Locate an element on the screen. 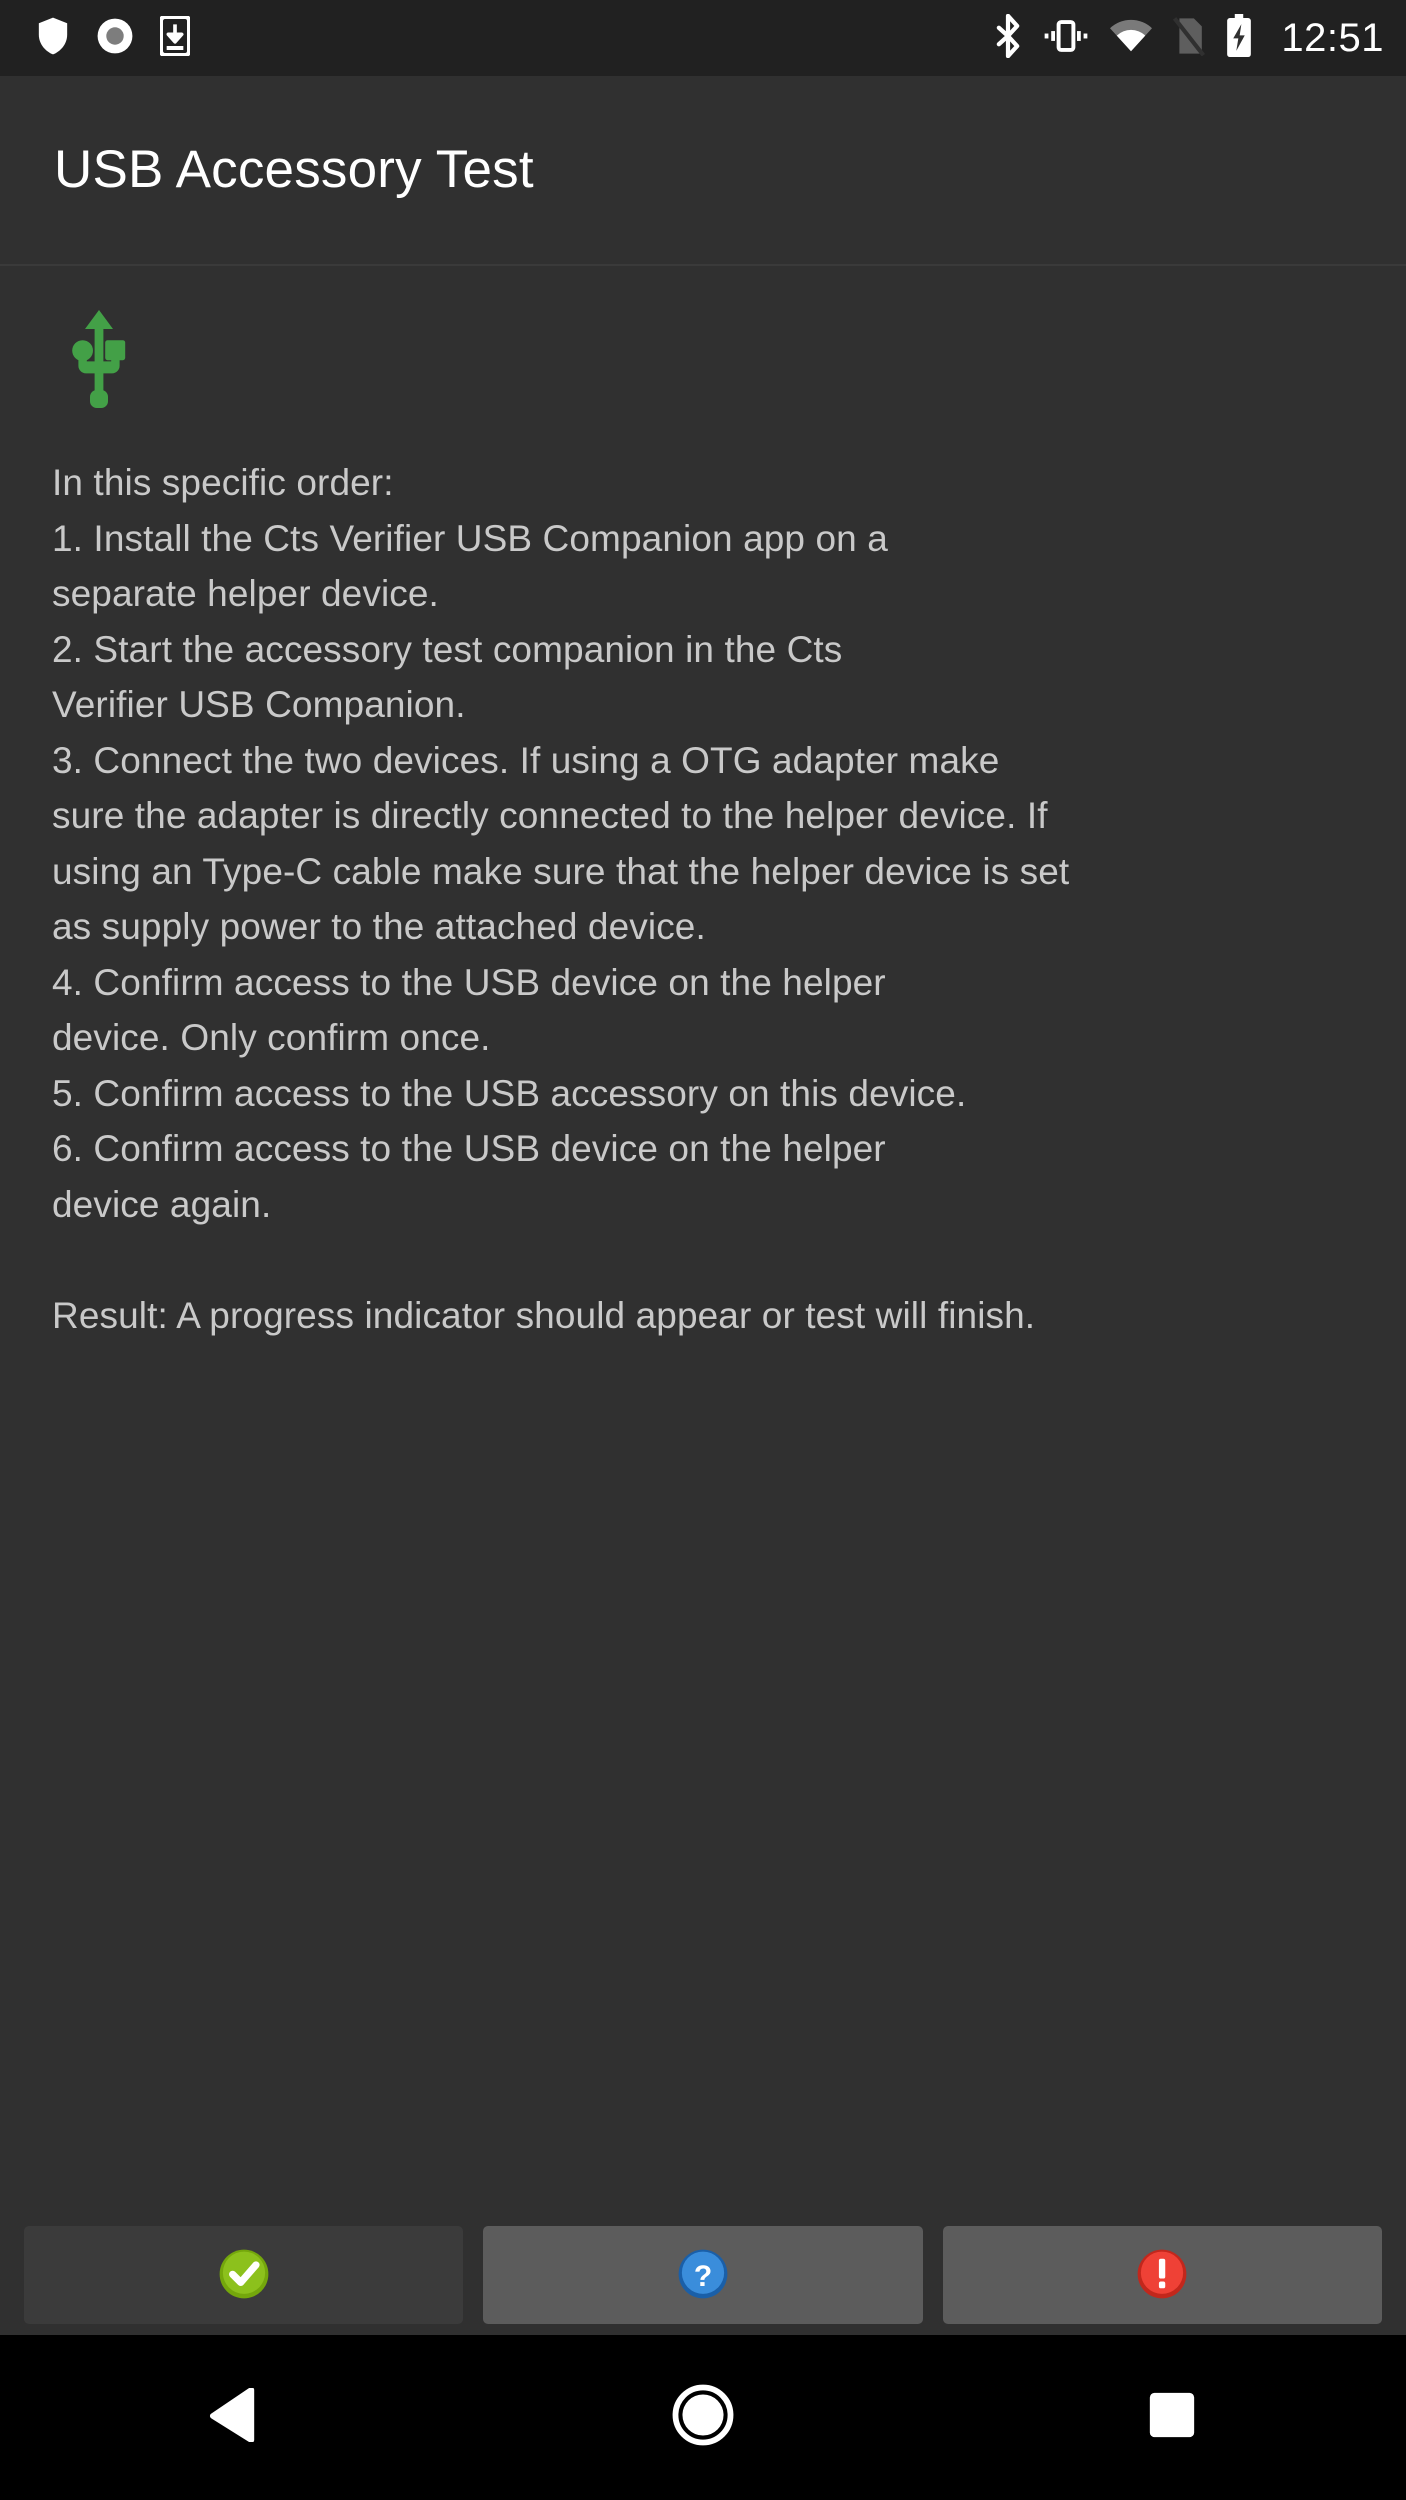 This screenshot has height=2500, width=1406. pass-button is located at coordinates (244, 2275).